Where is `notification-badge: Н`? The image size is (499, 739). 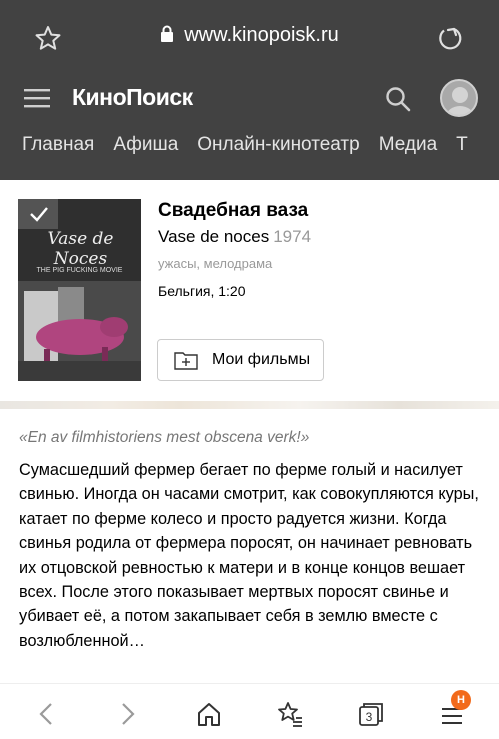 notification-badge: Н is located at coordinates (461, 700).